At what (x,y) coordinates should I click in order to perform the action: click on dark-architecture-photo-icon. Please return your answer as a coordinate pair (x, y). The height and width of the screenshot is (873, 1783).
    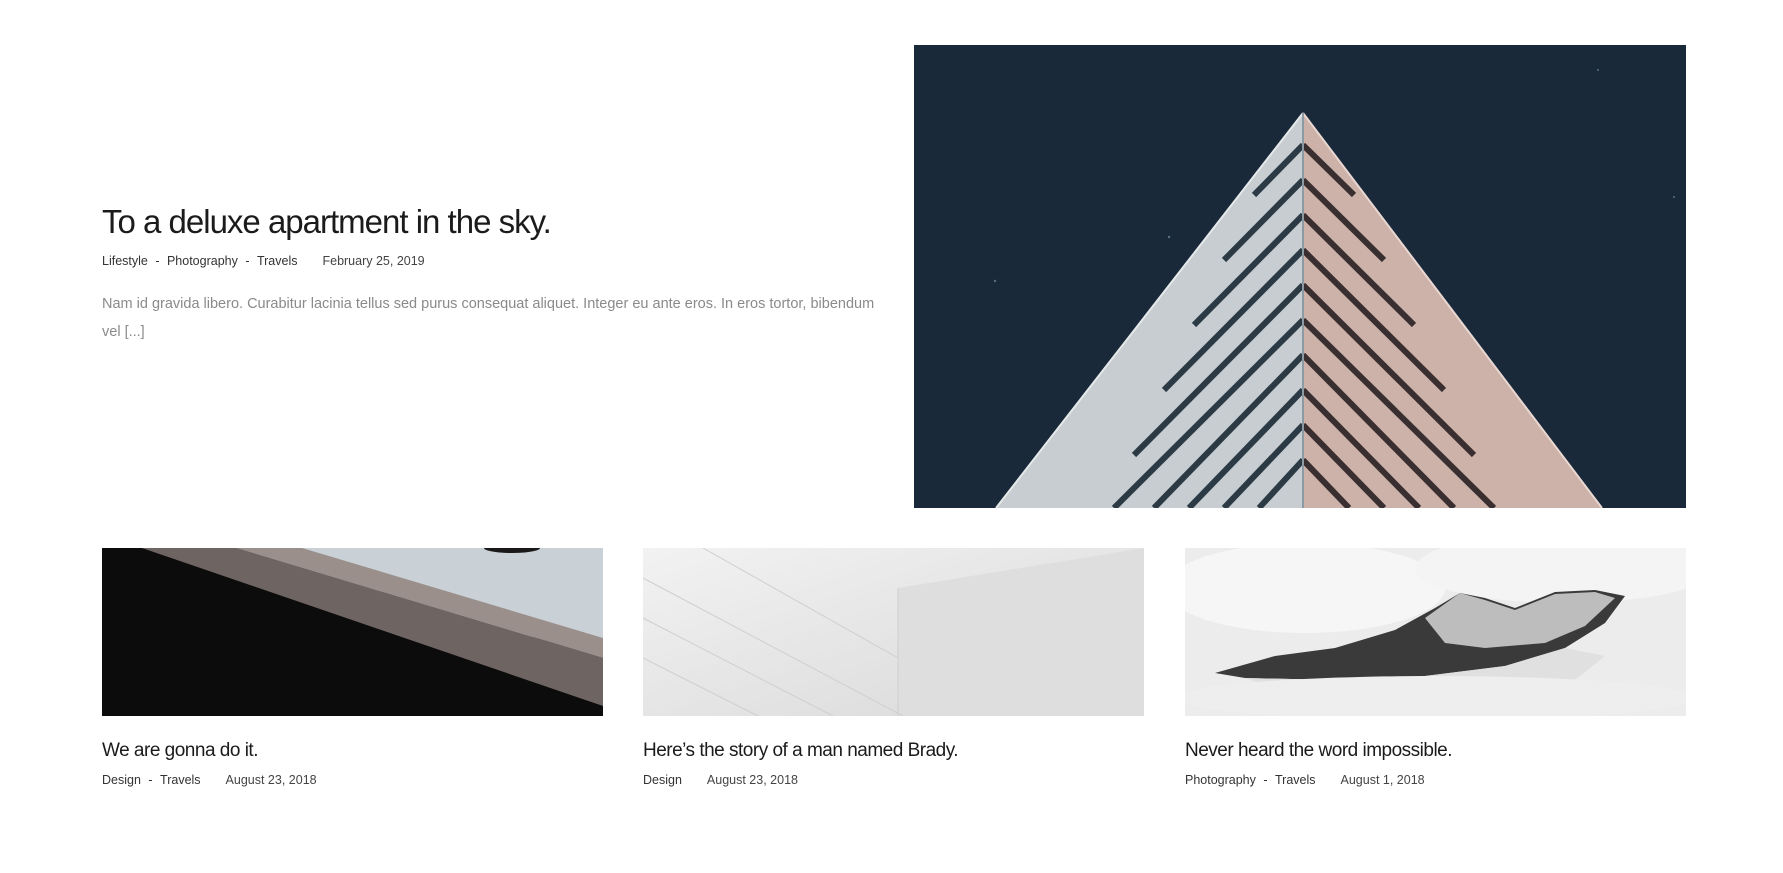
    Looking at the image, I should click on (352, 632).